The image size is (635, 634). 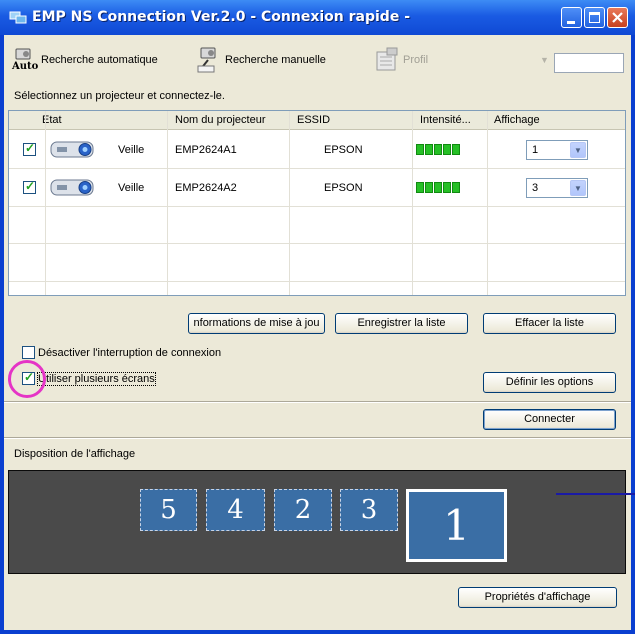 I want to click on disable-interrupt-checkbox: Désactiver l'interruption de connexion, so click(x=121, y=352).